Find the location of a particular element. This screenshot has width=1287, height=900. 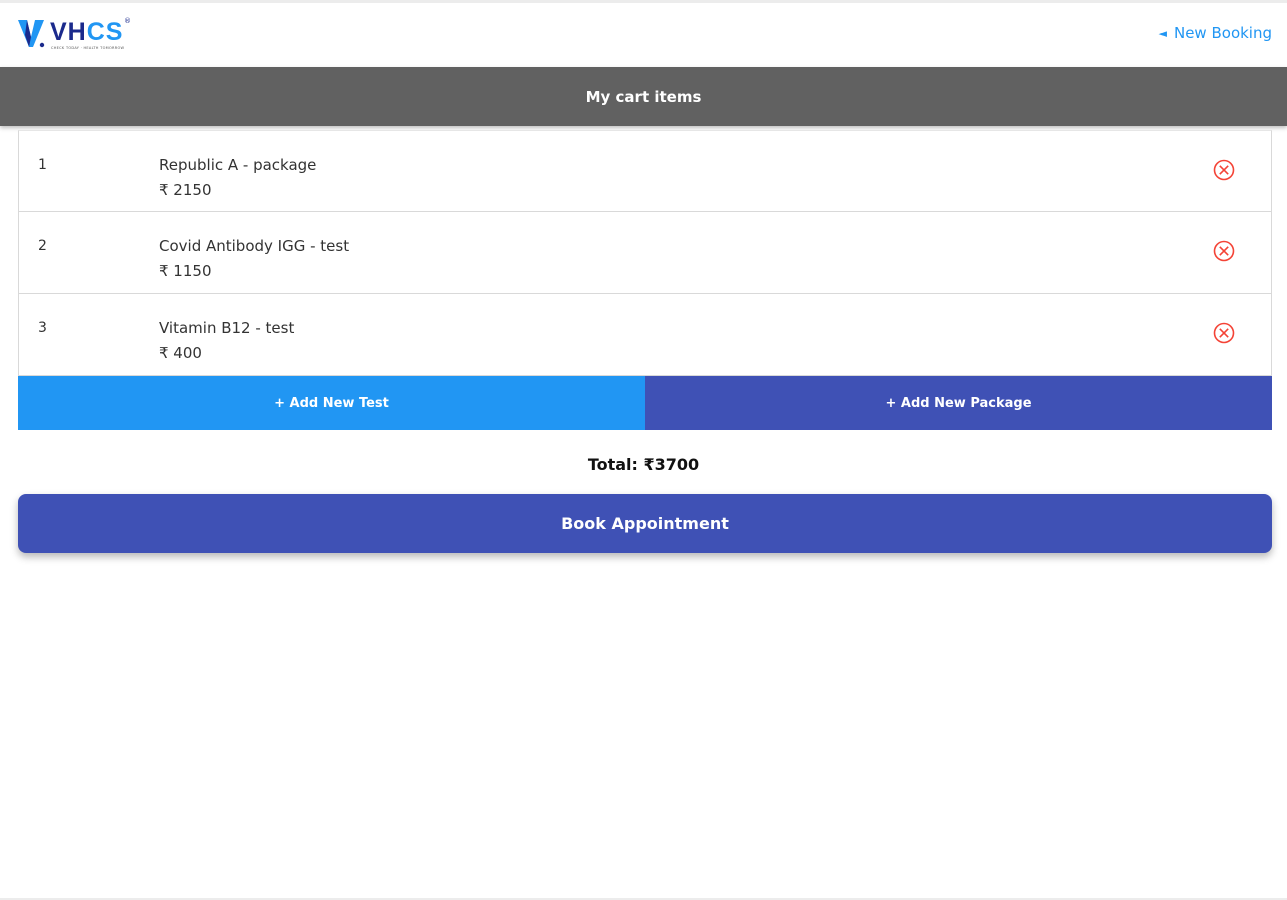

logo-tagline: CHECK TODAY · HEALTH TOMORROW is located at coordinates (88, 48).